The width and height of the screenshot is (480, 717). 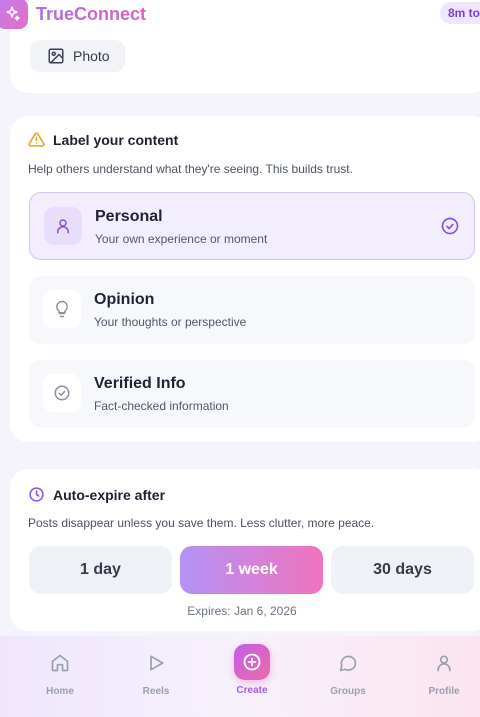 What do you see at coordinates (100, 570) in the screenshot?
I see `duration-1-day-button: 1 day` at bounding box center [100, 570].